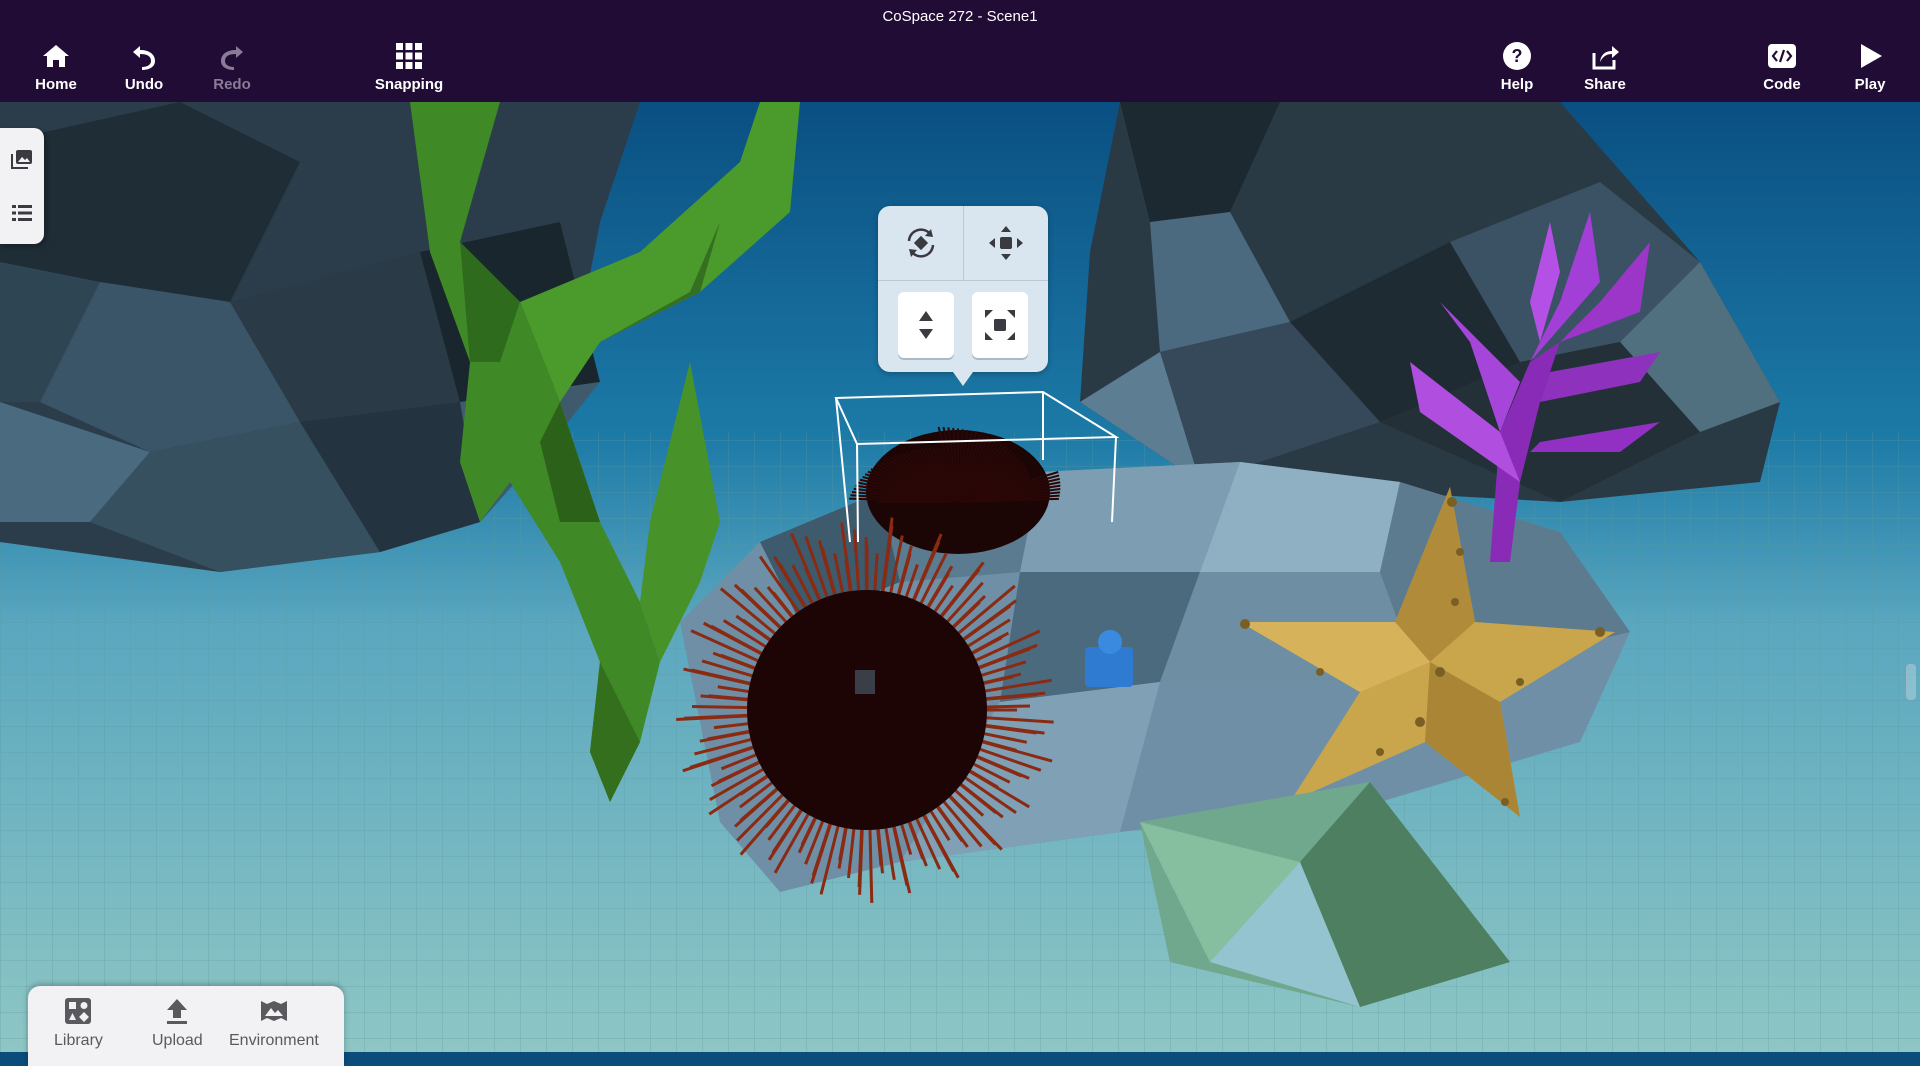  I want to click on list-button, so click(22, 213).